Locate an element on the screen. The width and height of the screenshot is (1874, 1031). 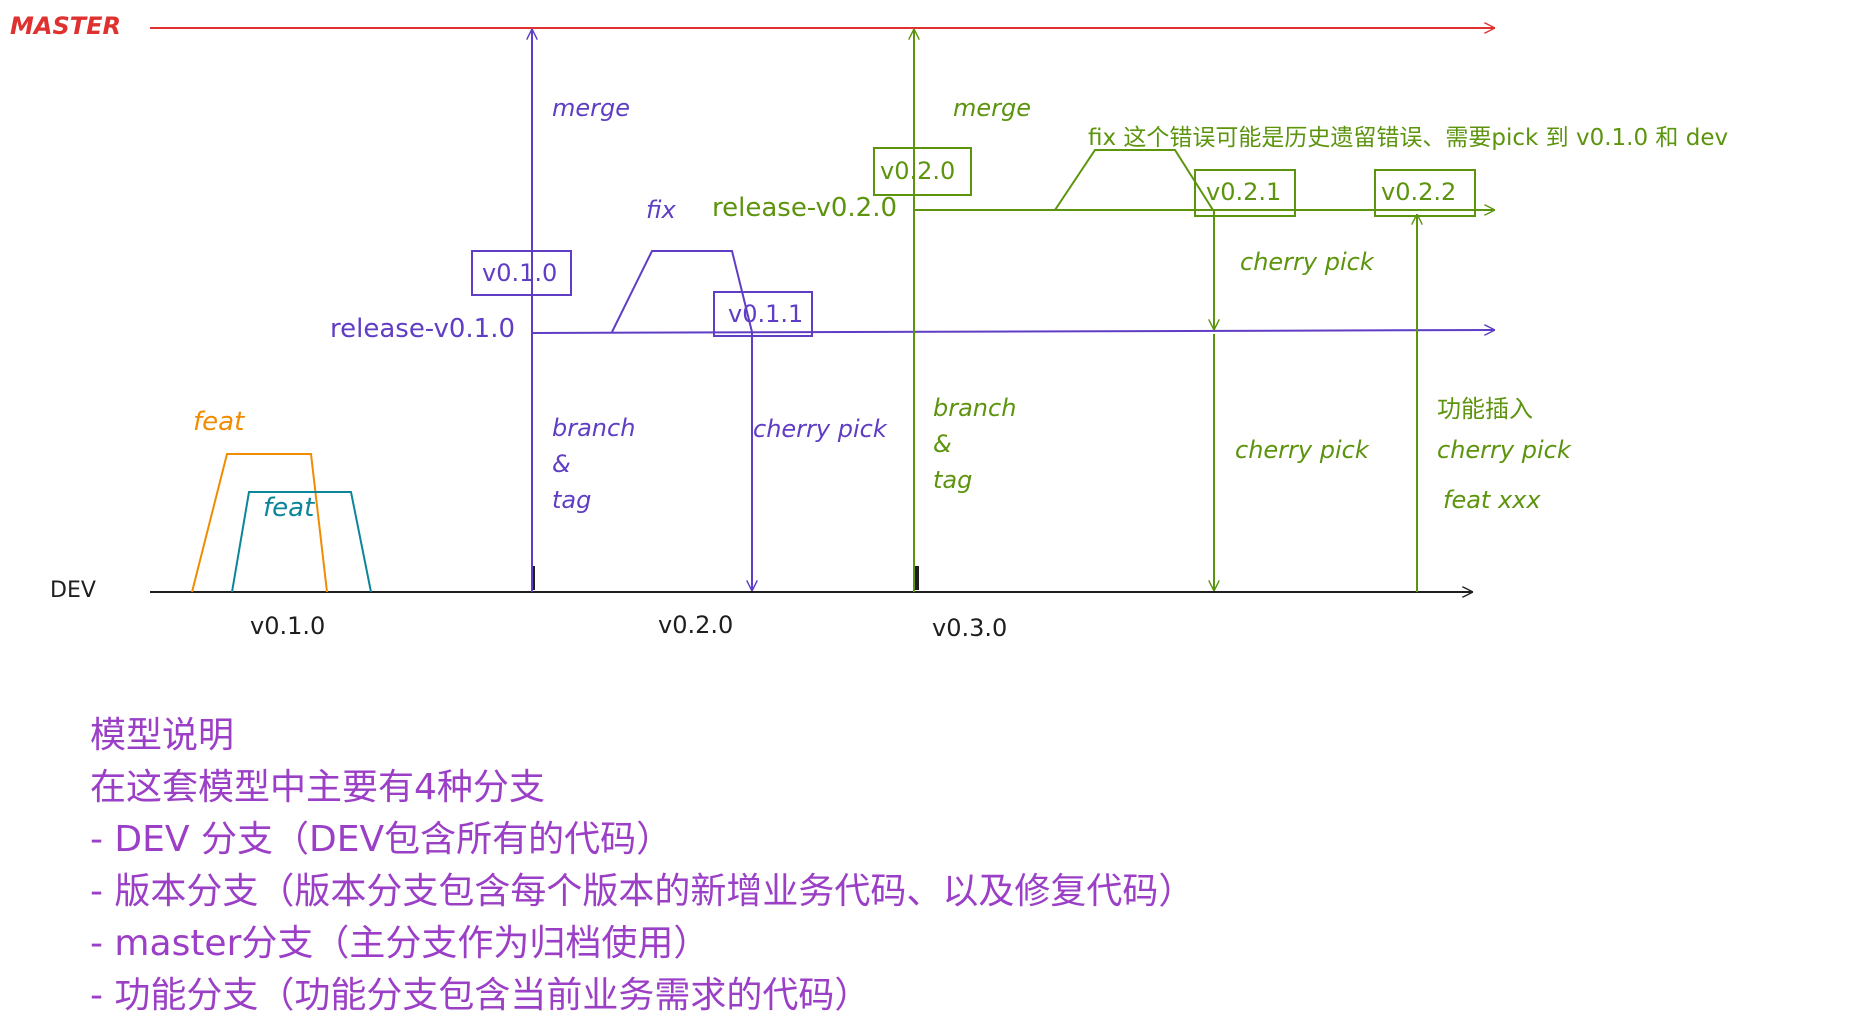
feature-a-label: feat is located at coordinates (219, 422).